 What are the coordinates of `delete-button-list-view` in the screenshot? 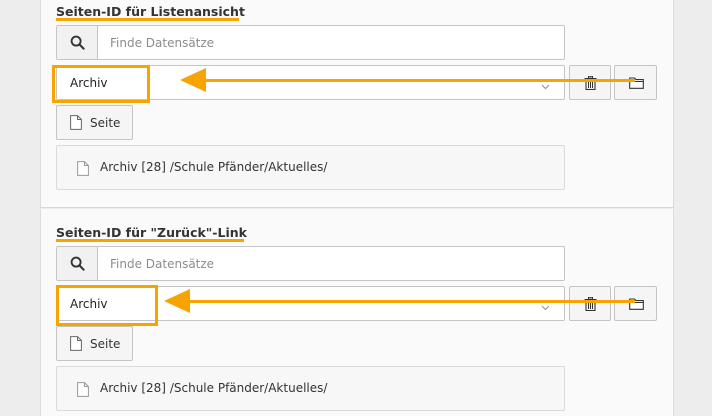 It's located at (590, 82).